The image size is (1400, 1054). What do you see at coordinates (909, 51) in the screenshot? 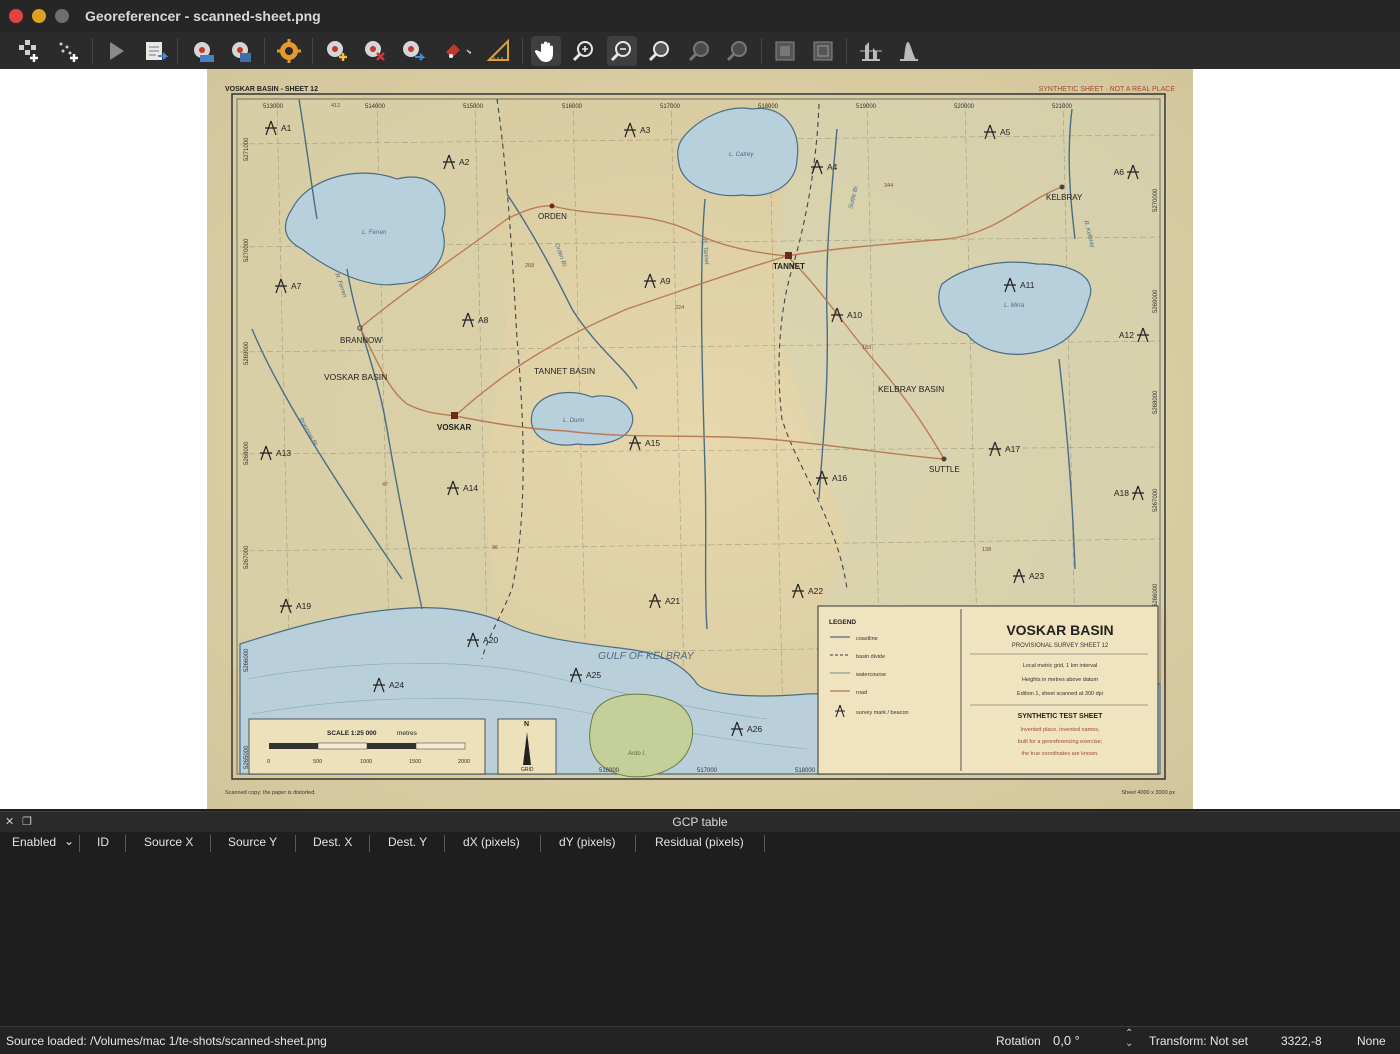
I see `full-histogram-stretch-icon` at bounding box center [909, 51].